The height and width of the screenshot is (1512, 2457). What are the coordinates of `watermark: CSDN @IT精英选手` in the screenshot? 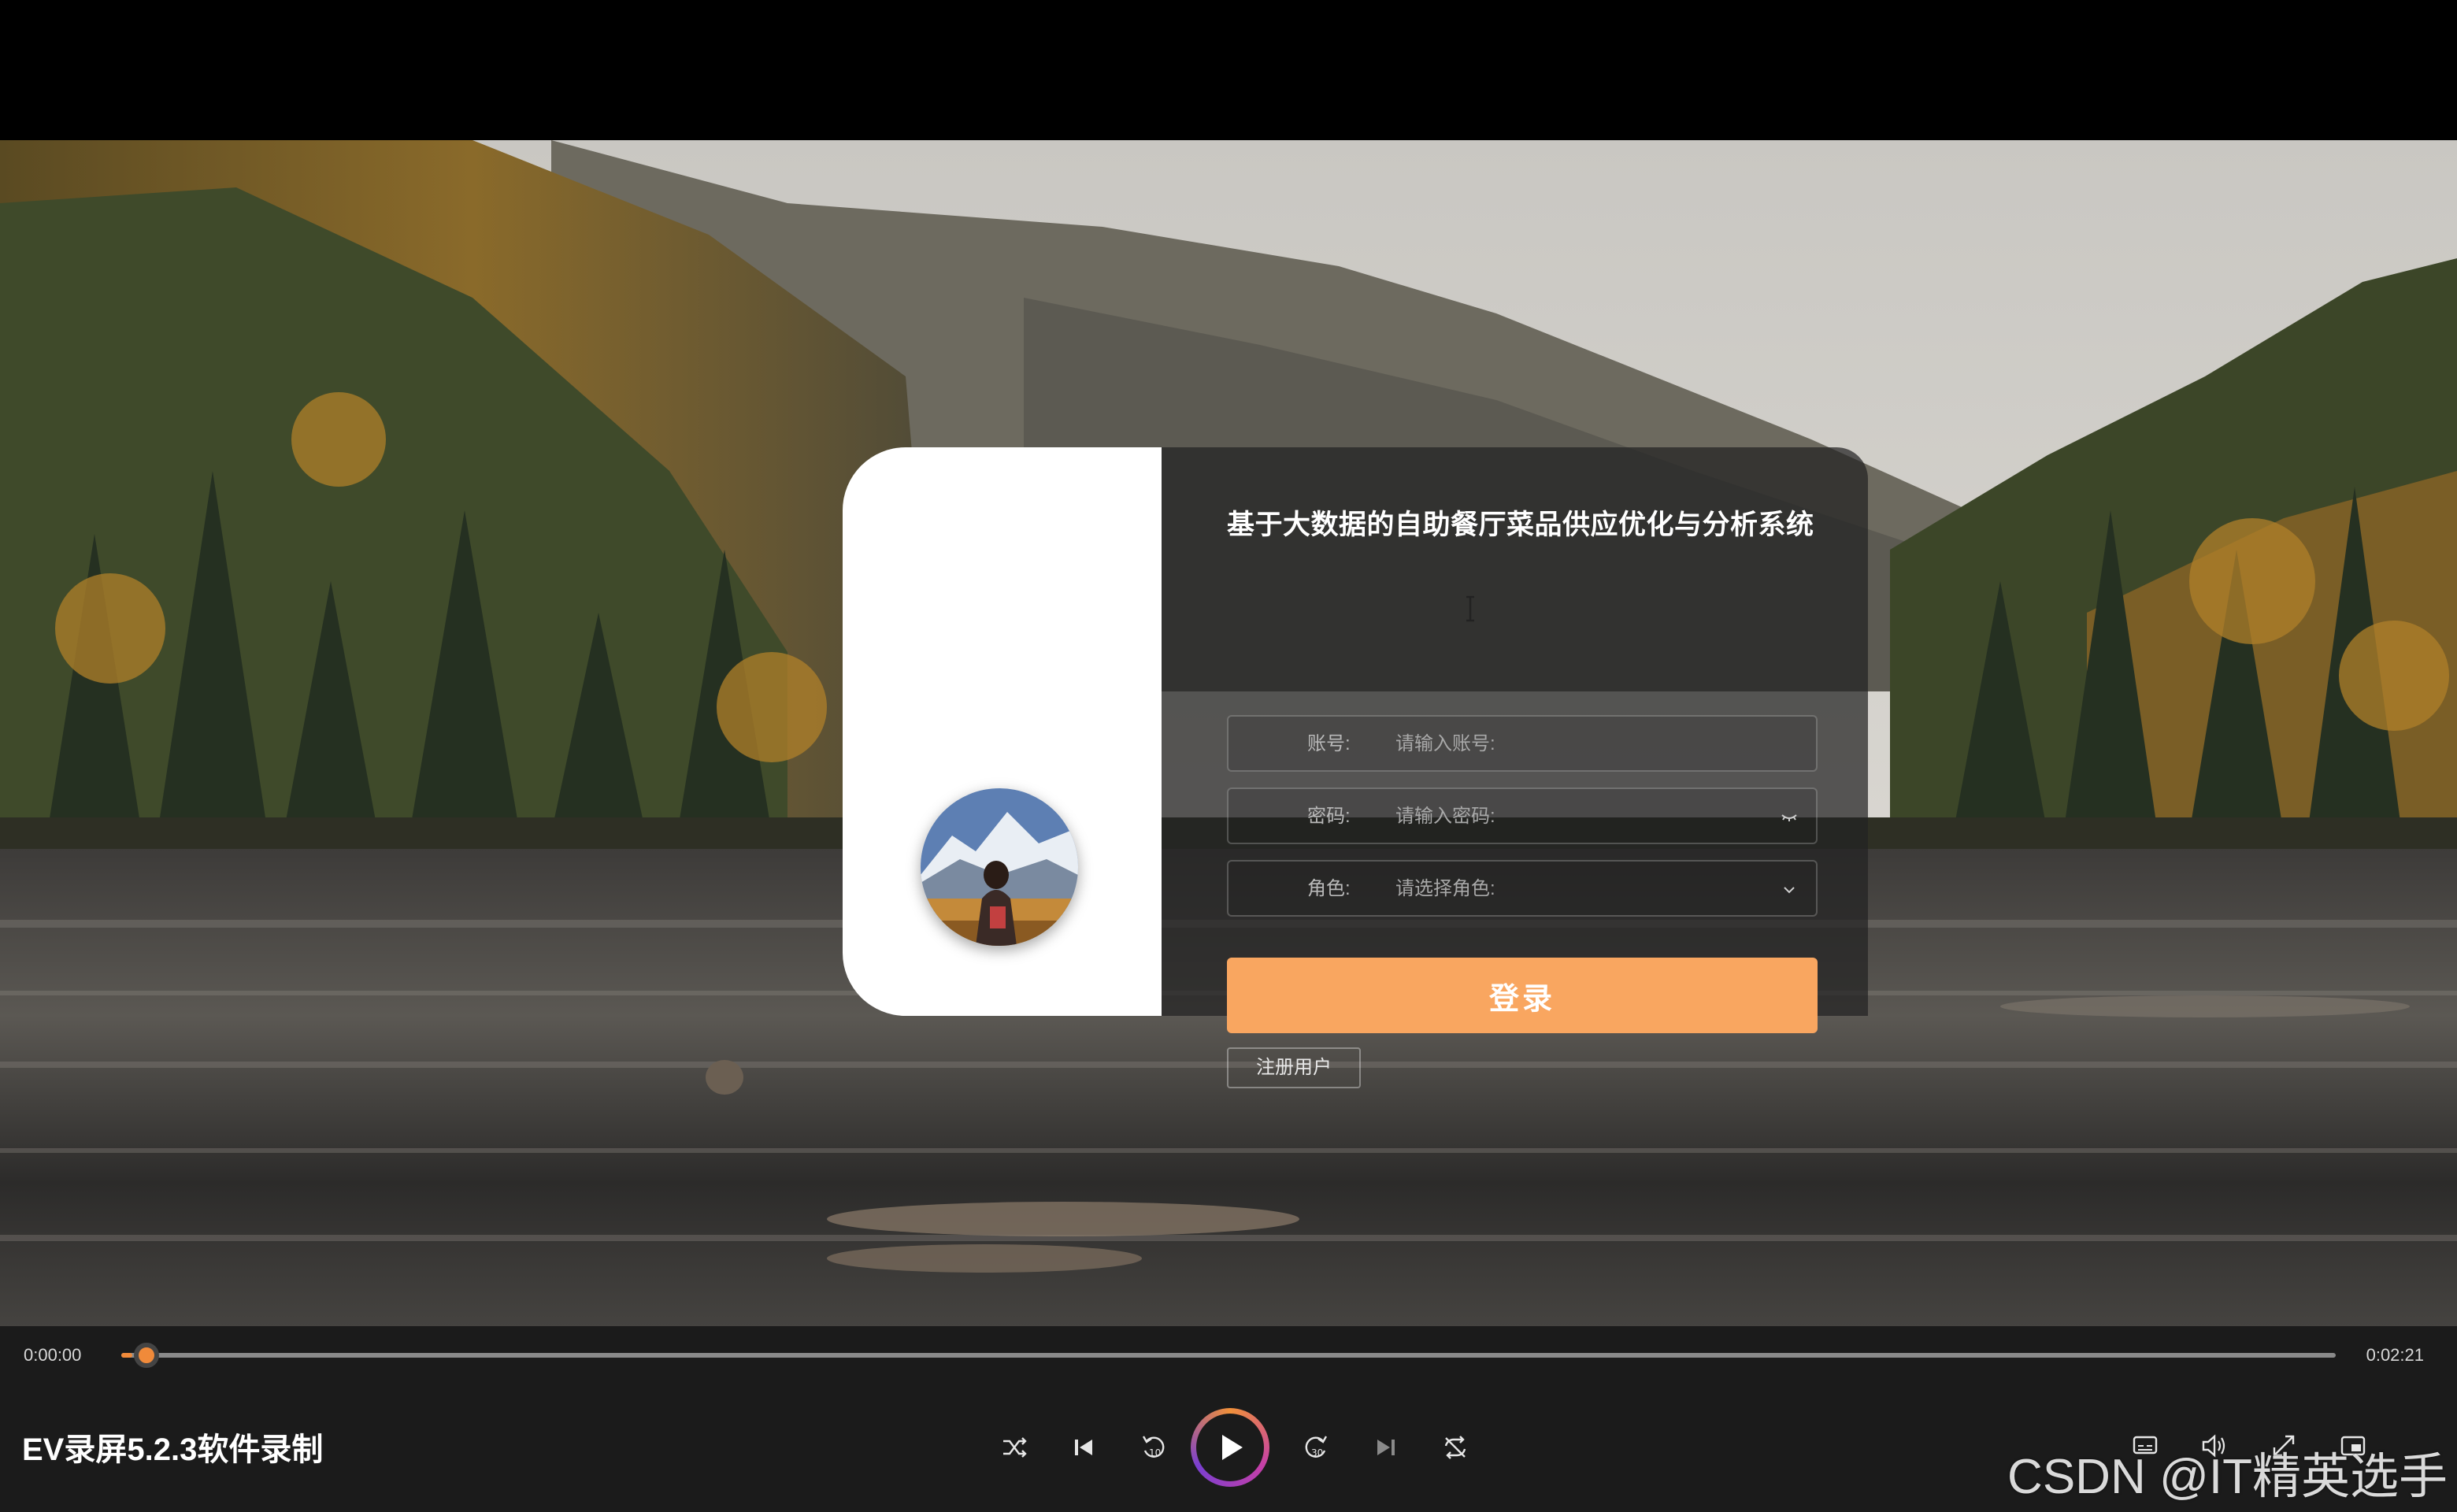 It's located at (2227, 1477).